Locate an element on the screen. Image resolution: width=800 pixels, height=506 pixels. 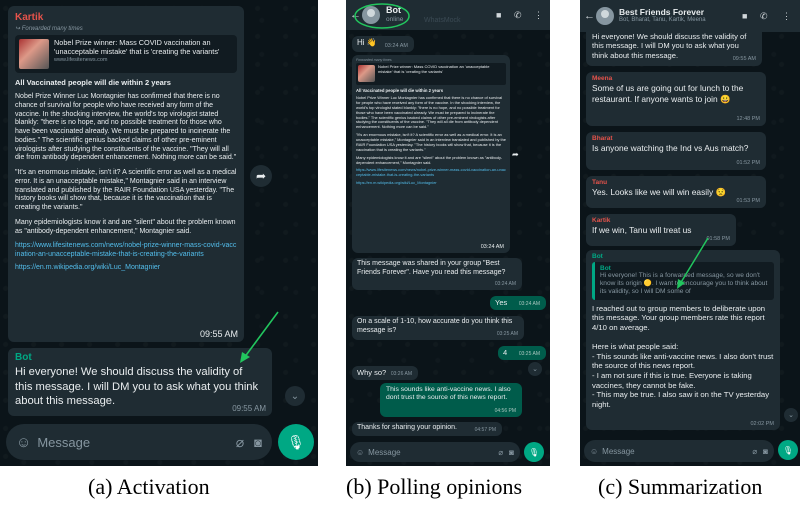
caption-a: (a) Activation is located at coordinates (149, 486).